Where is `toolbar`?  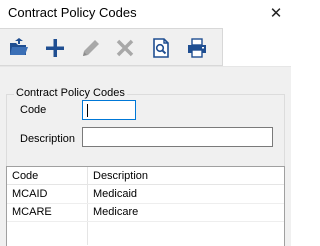
toolbar is located at coordinates (111, 47).